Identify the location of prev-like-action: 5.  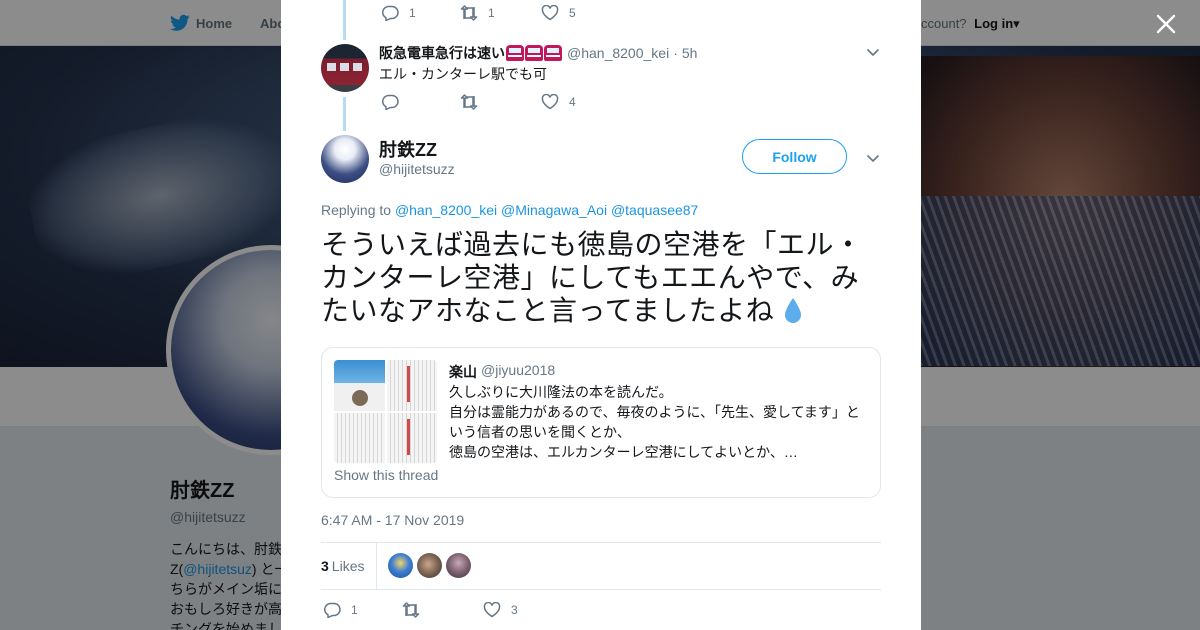
(558, 13).